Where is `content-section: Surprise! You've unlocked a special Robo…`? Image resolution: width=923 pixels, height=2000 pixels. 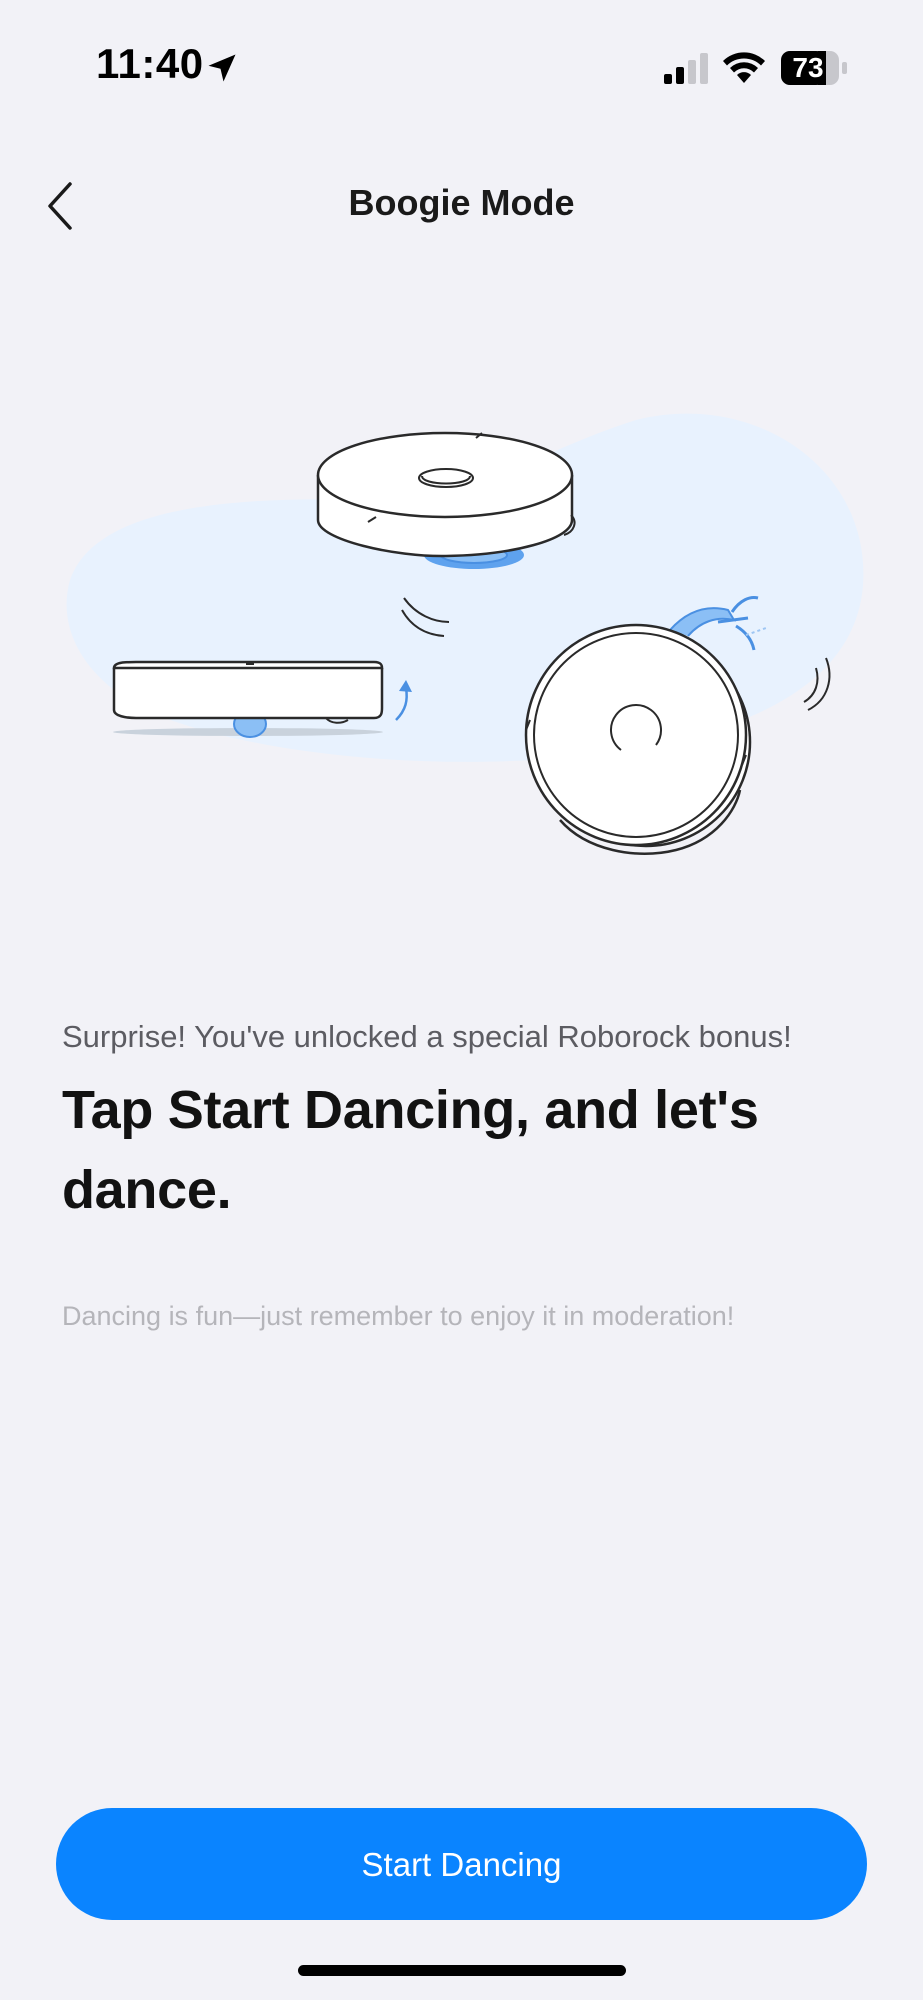
content-section: Surprise! You've unlocked a special Robo… is located at coordinates (462, 1174).